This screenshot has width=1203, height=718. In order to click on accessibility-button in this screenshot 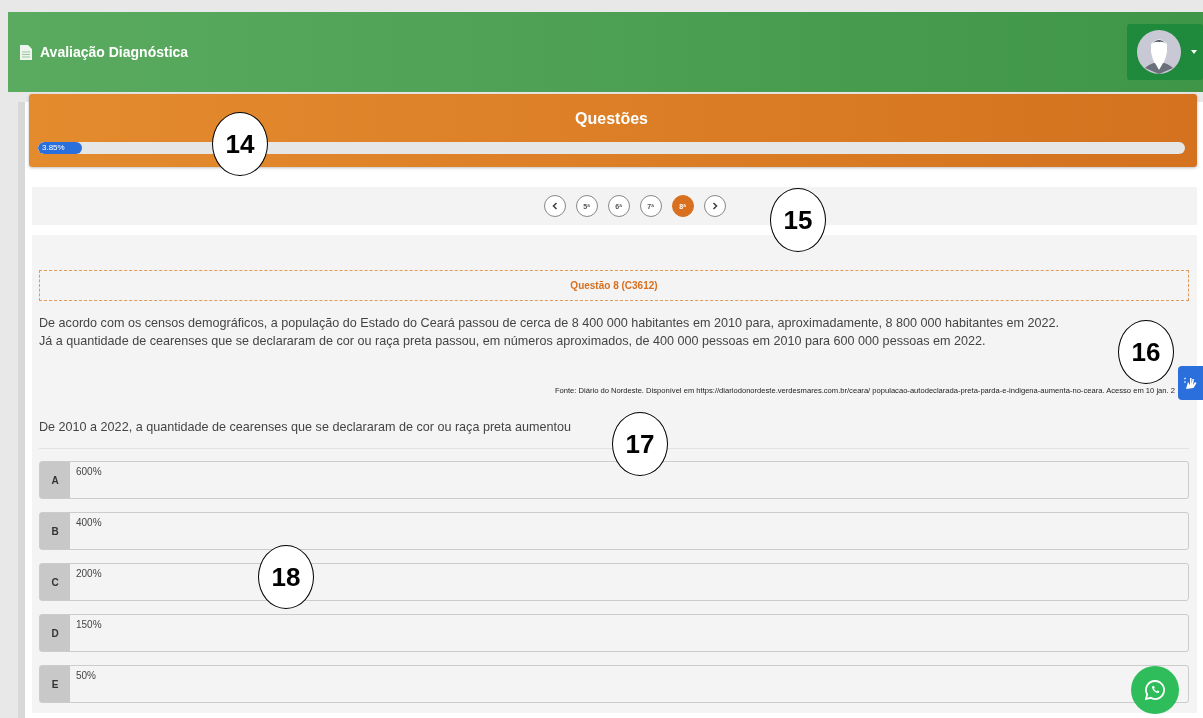, I will do `click(1190, 383)`.